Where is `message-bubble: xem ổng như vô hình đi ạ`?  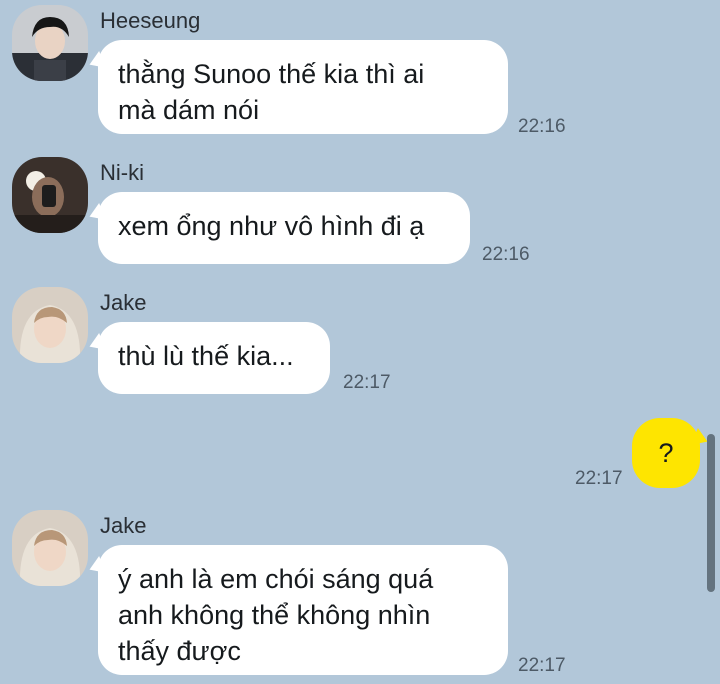
message-bubble: xem ổng như vô hình đi ạ is located at coordinates (284, 228).